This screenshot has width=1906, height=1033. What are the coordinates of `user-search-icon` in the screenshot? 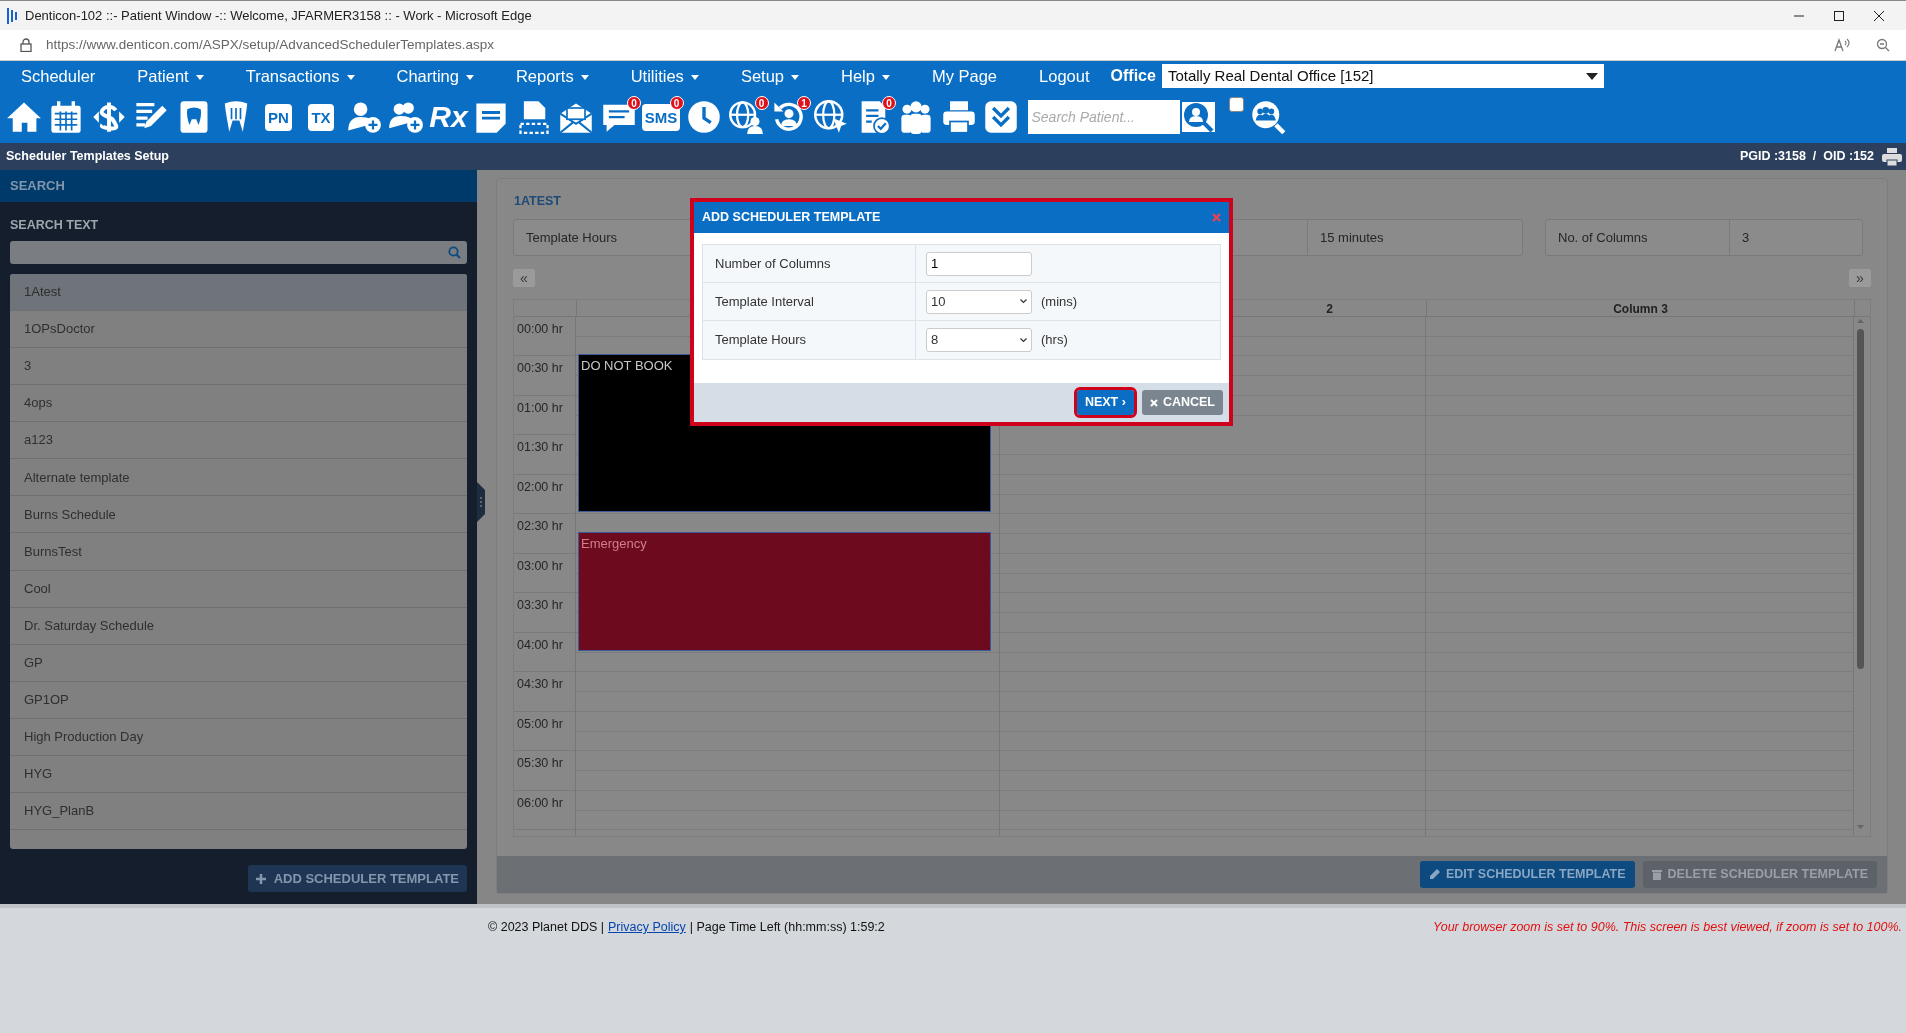 It's located at (1198, 117).